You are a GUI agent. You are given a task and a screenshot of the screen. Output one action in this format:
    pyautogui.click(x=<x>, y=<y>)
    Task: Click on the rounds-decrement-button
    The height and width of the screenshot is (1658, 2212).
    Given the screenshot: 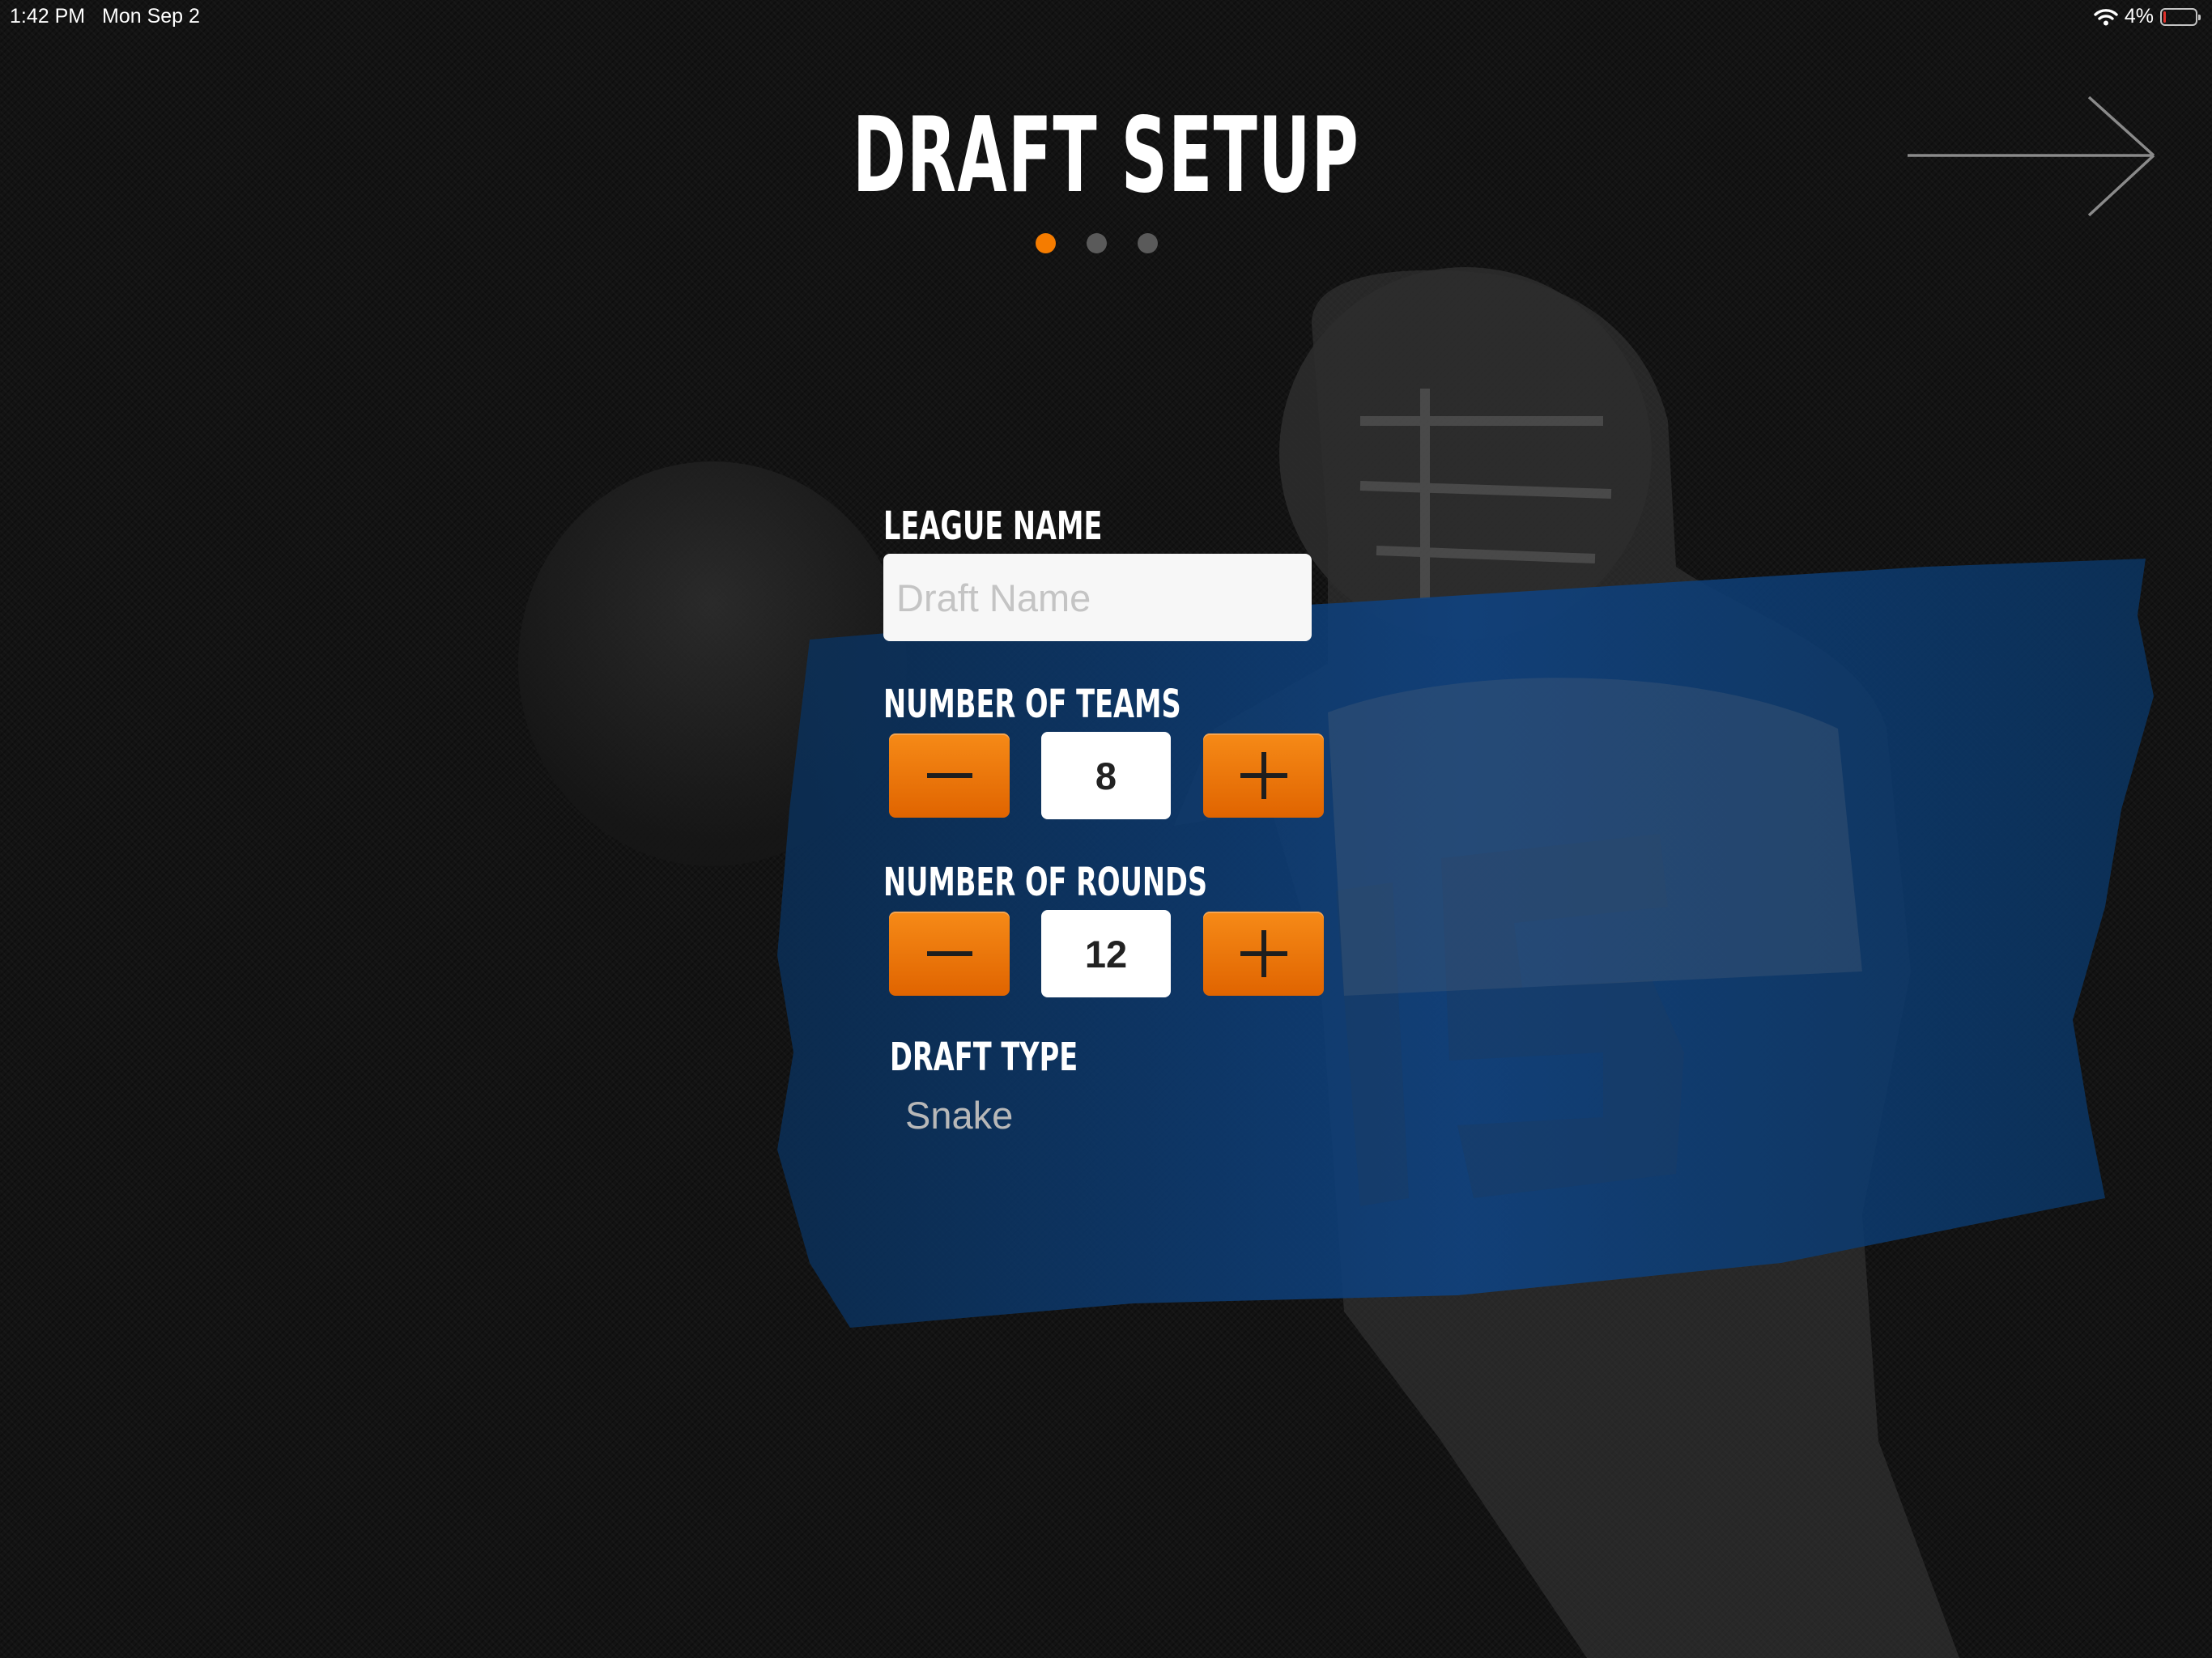 What is the action you would take?
    pyautogui.click(x=950, y=954)
    